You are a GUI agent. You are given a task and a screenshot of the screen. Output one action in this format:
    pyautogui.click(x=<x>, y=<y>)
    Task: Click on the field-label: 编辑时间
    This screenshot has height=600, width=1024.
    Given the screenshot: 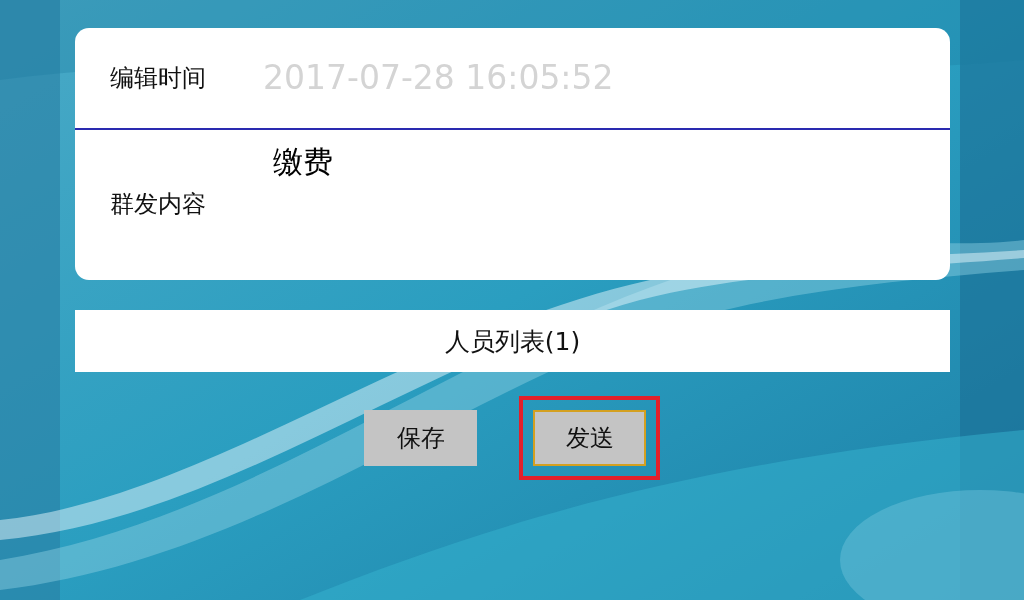 What is the action you would take?
    pyautogui.click(x=158, y=78)
    